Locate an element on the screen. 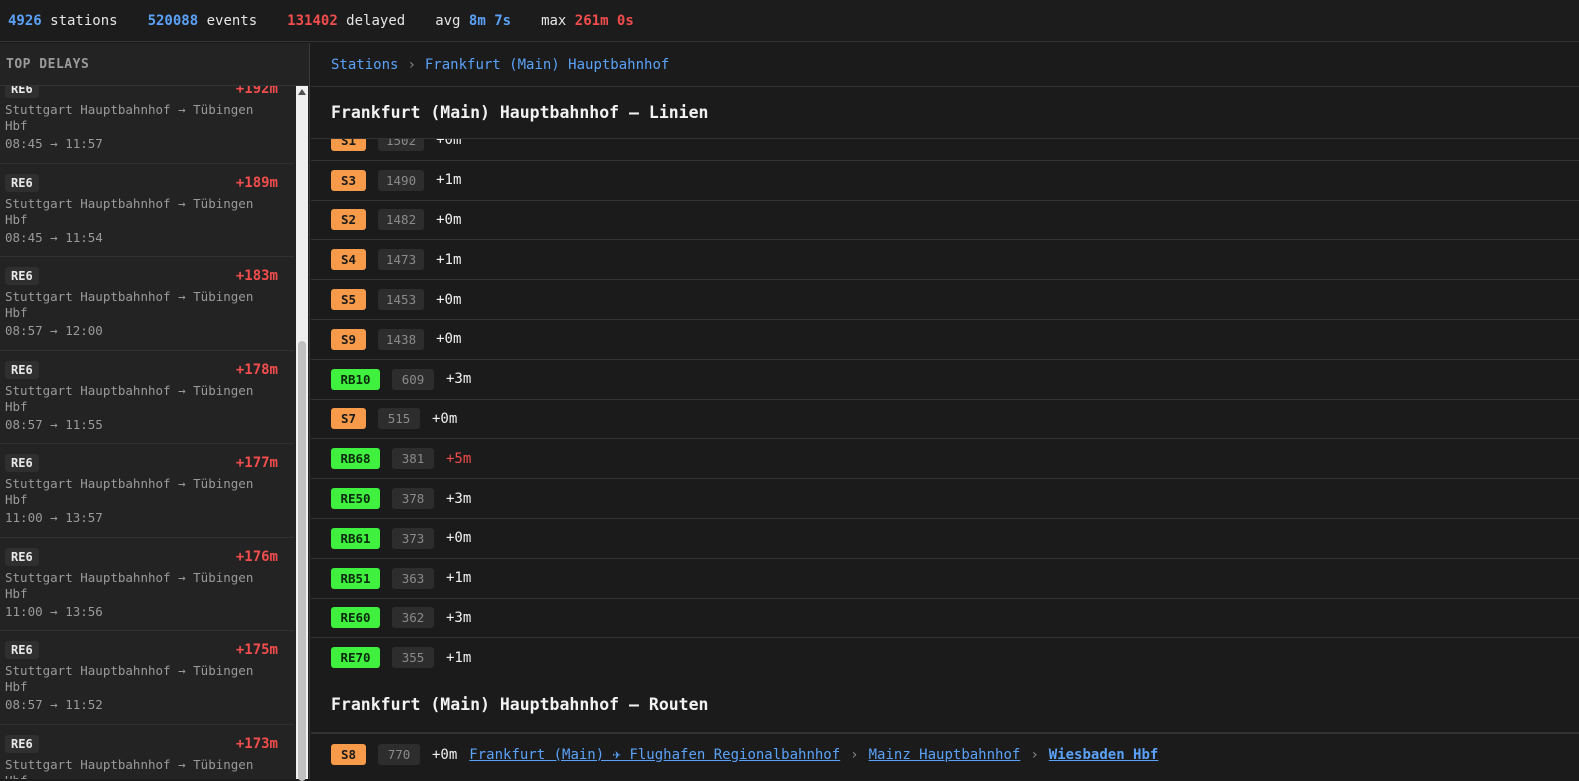 This screenshot has width=1579, height=781. routes-section-title: Frankfurt (Main) Hauptbahnhof — Routen is located at coordinates (945, 705).